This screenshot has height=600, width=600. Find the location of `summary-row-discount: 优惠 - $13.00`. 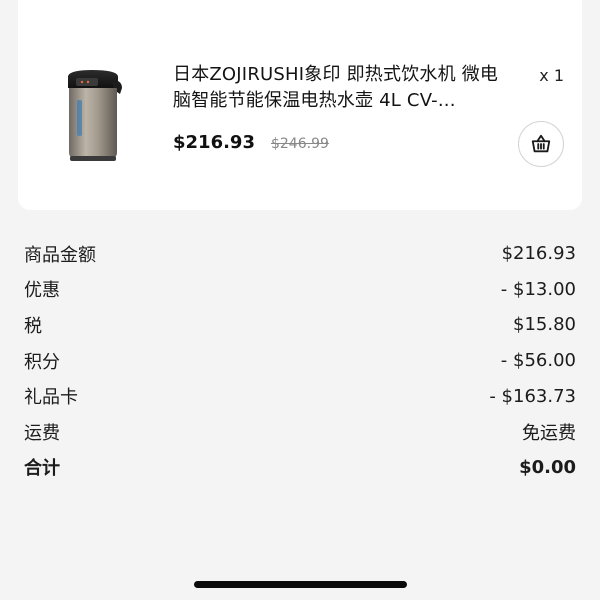

summary-row-discount: 优惠 - $13.00 is located at coordinates (300, 290).